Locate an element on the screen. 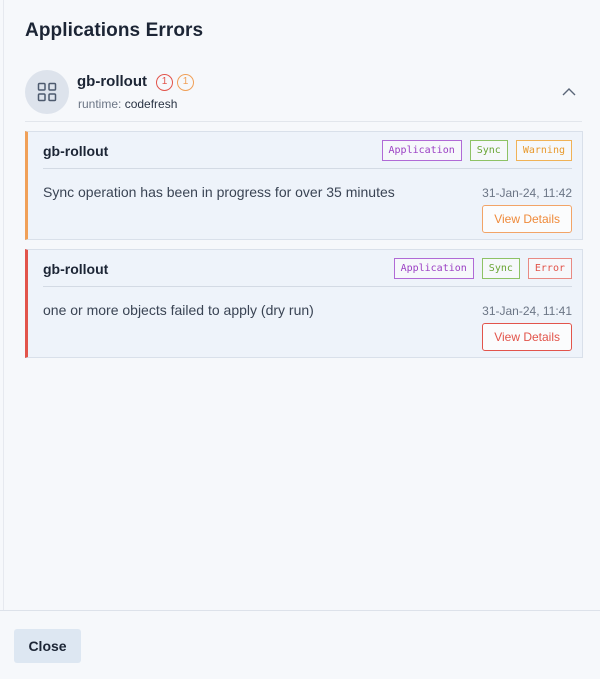 The image size is (600, 679). error-timestamp: 31-Jan-24, 11:41 is located at coordinates (527, 311).